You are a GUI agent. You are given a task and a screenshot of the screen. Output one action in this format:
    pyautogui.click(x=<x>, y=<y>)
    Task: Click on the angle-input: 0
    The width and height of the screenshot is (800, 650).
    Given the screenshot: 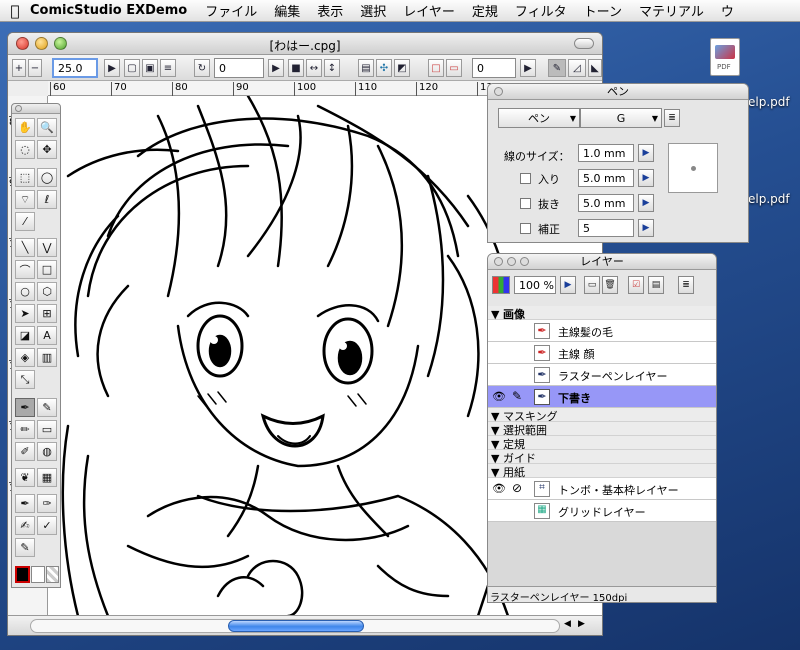 What is the action you would take?
    pyautogui.click(x=494, y=68)
    